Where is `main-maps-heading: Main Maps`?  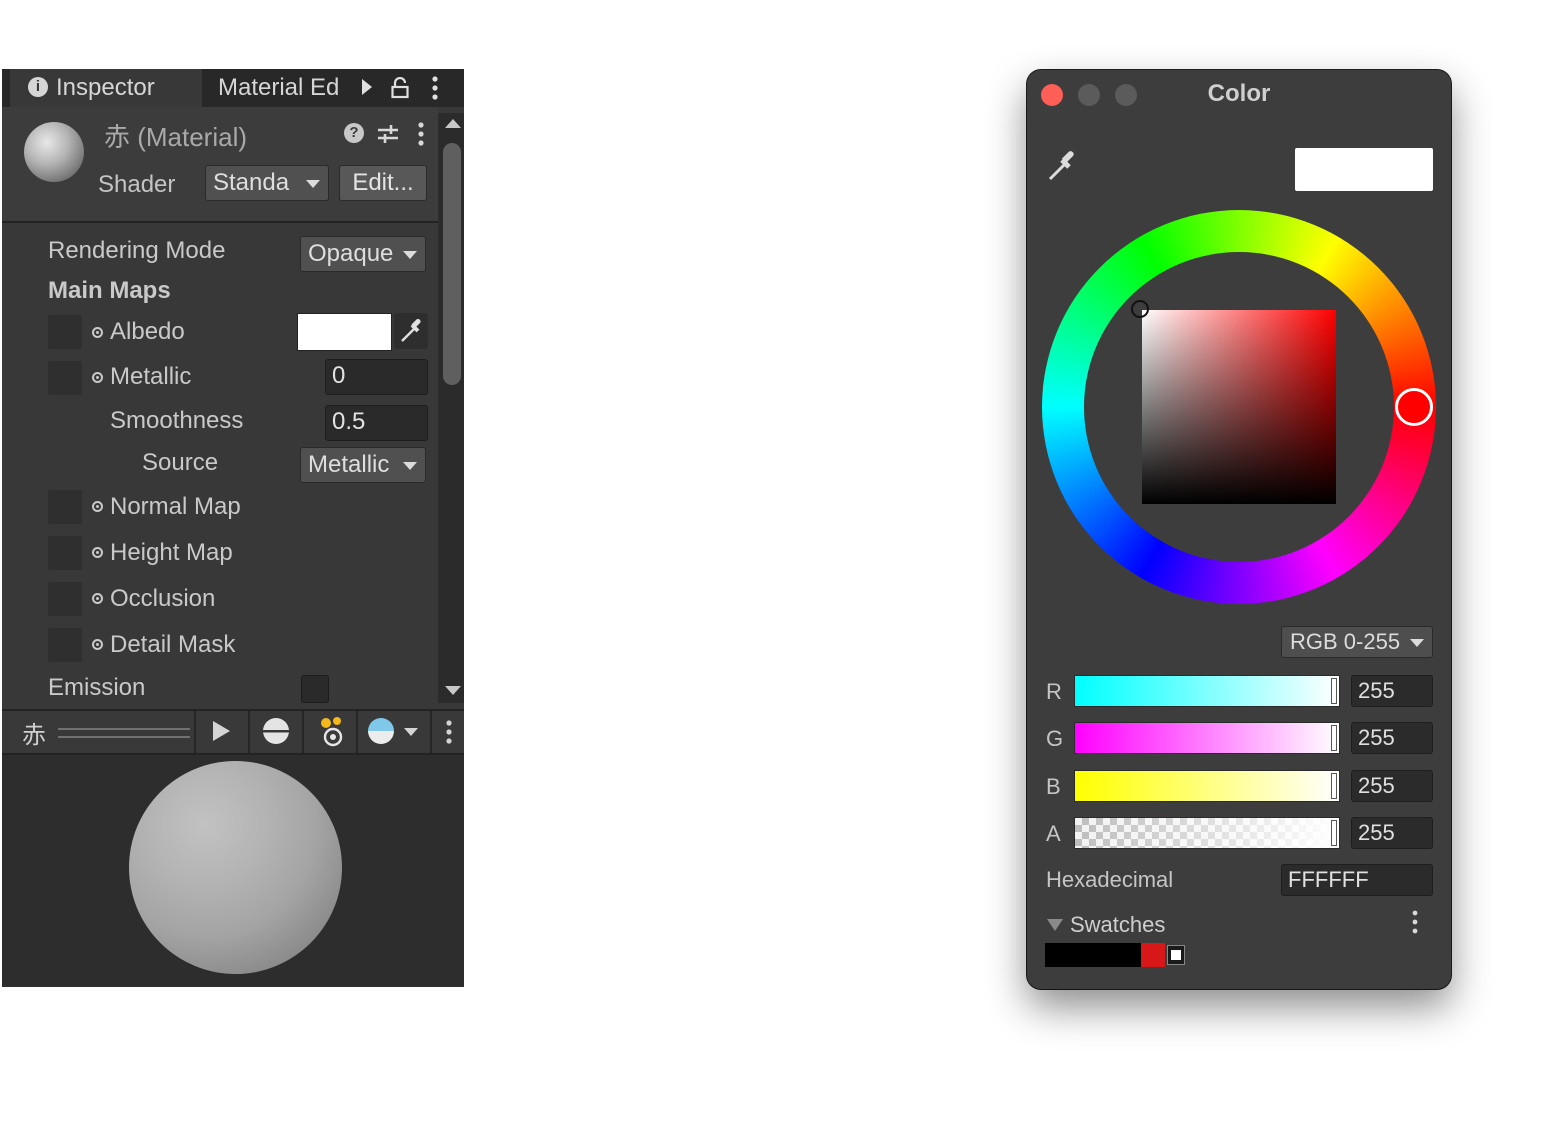 main-maps-heading: Main Maps is located at coordinates (109, 290).